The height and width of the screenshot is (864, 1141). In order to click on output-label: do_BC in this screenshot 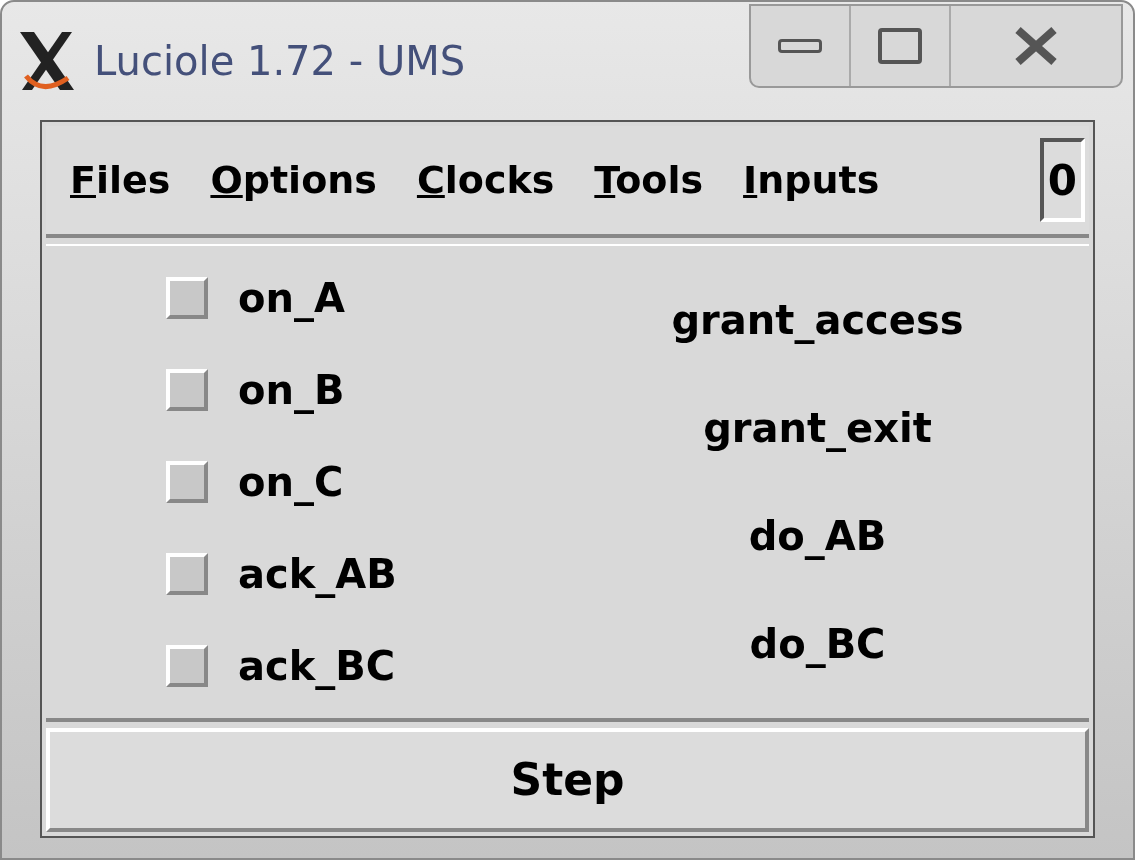, I will do `click(817, 645)`.